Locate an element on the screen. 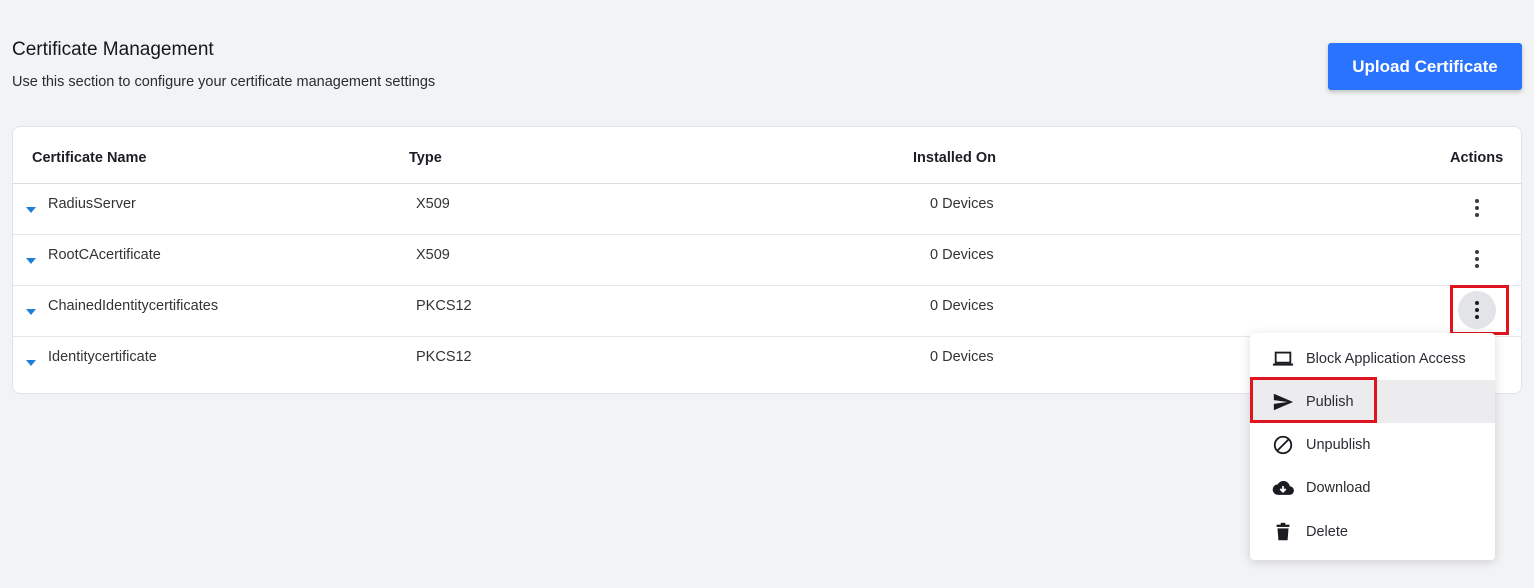  cloud-download-icon is located at coordinates (1283, 488).